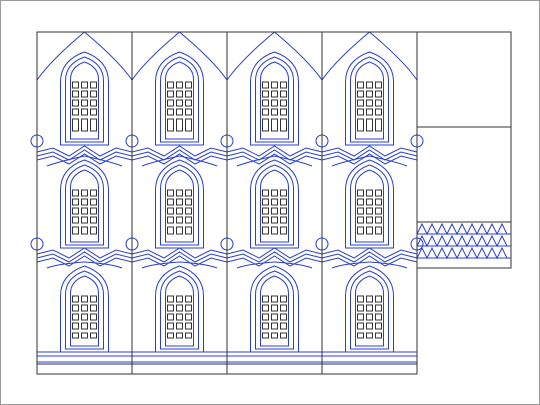  Describe the element at coordinates (464, 150) in the screenshot. I see `side-panel-border` at that location.